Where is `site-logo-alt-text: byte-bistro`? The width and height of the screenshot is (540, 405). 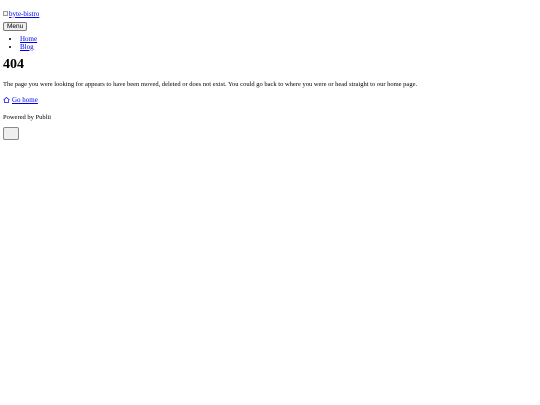
site-logo-alt-text: byte-bistro is located at coordinates (24, 13).